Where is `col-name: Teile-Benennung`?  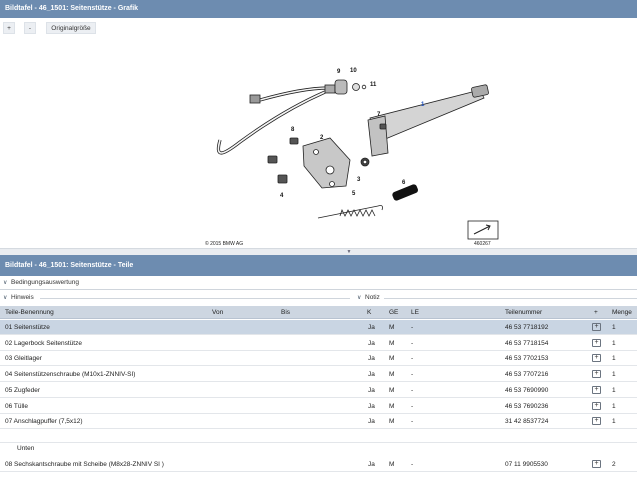 col-name: Teile-Benennung is located at coordinates (29, 312).